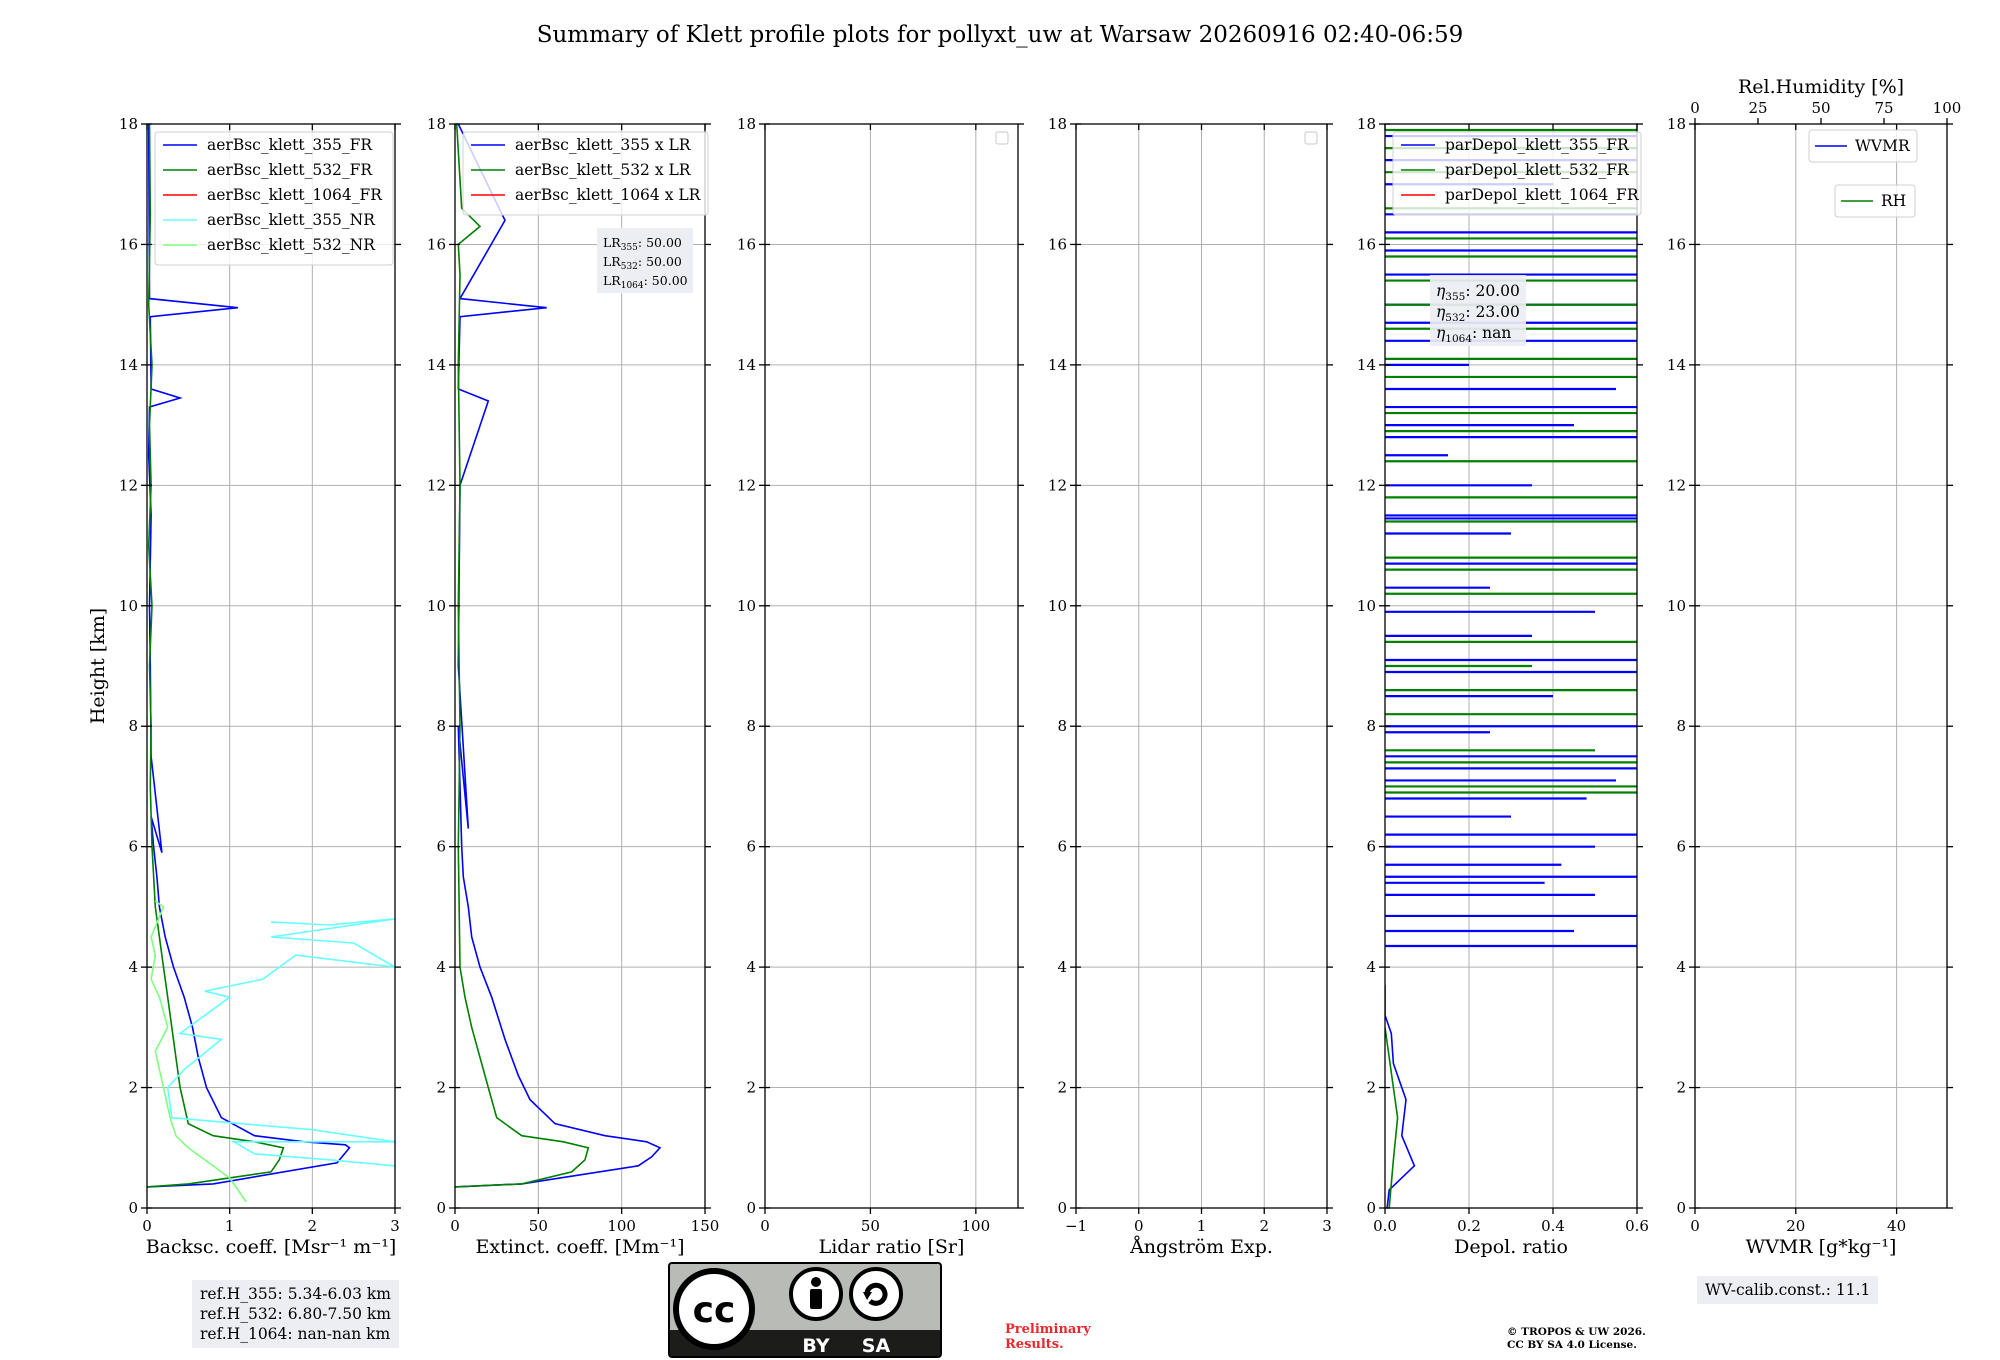 The height and width of the screenshot is (1360, 2000). Describe the element at coordinates (295, 1294) in the screenshot. I see `refh-355: ref.H_355: 5.34-6.03 km` at that location.